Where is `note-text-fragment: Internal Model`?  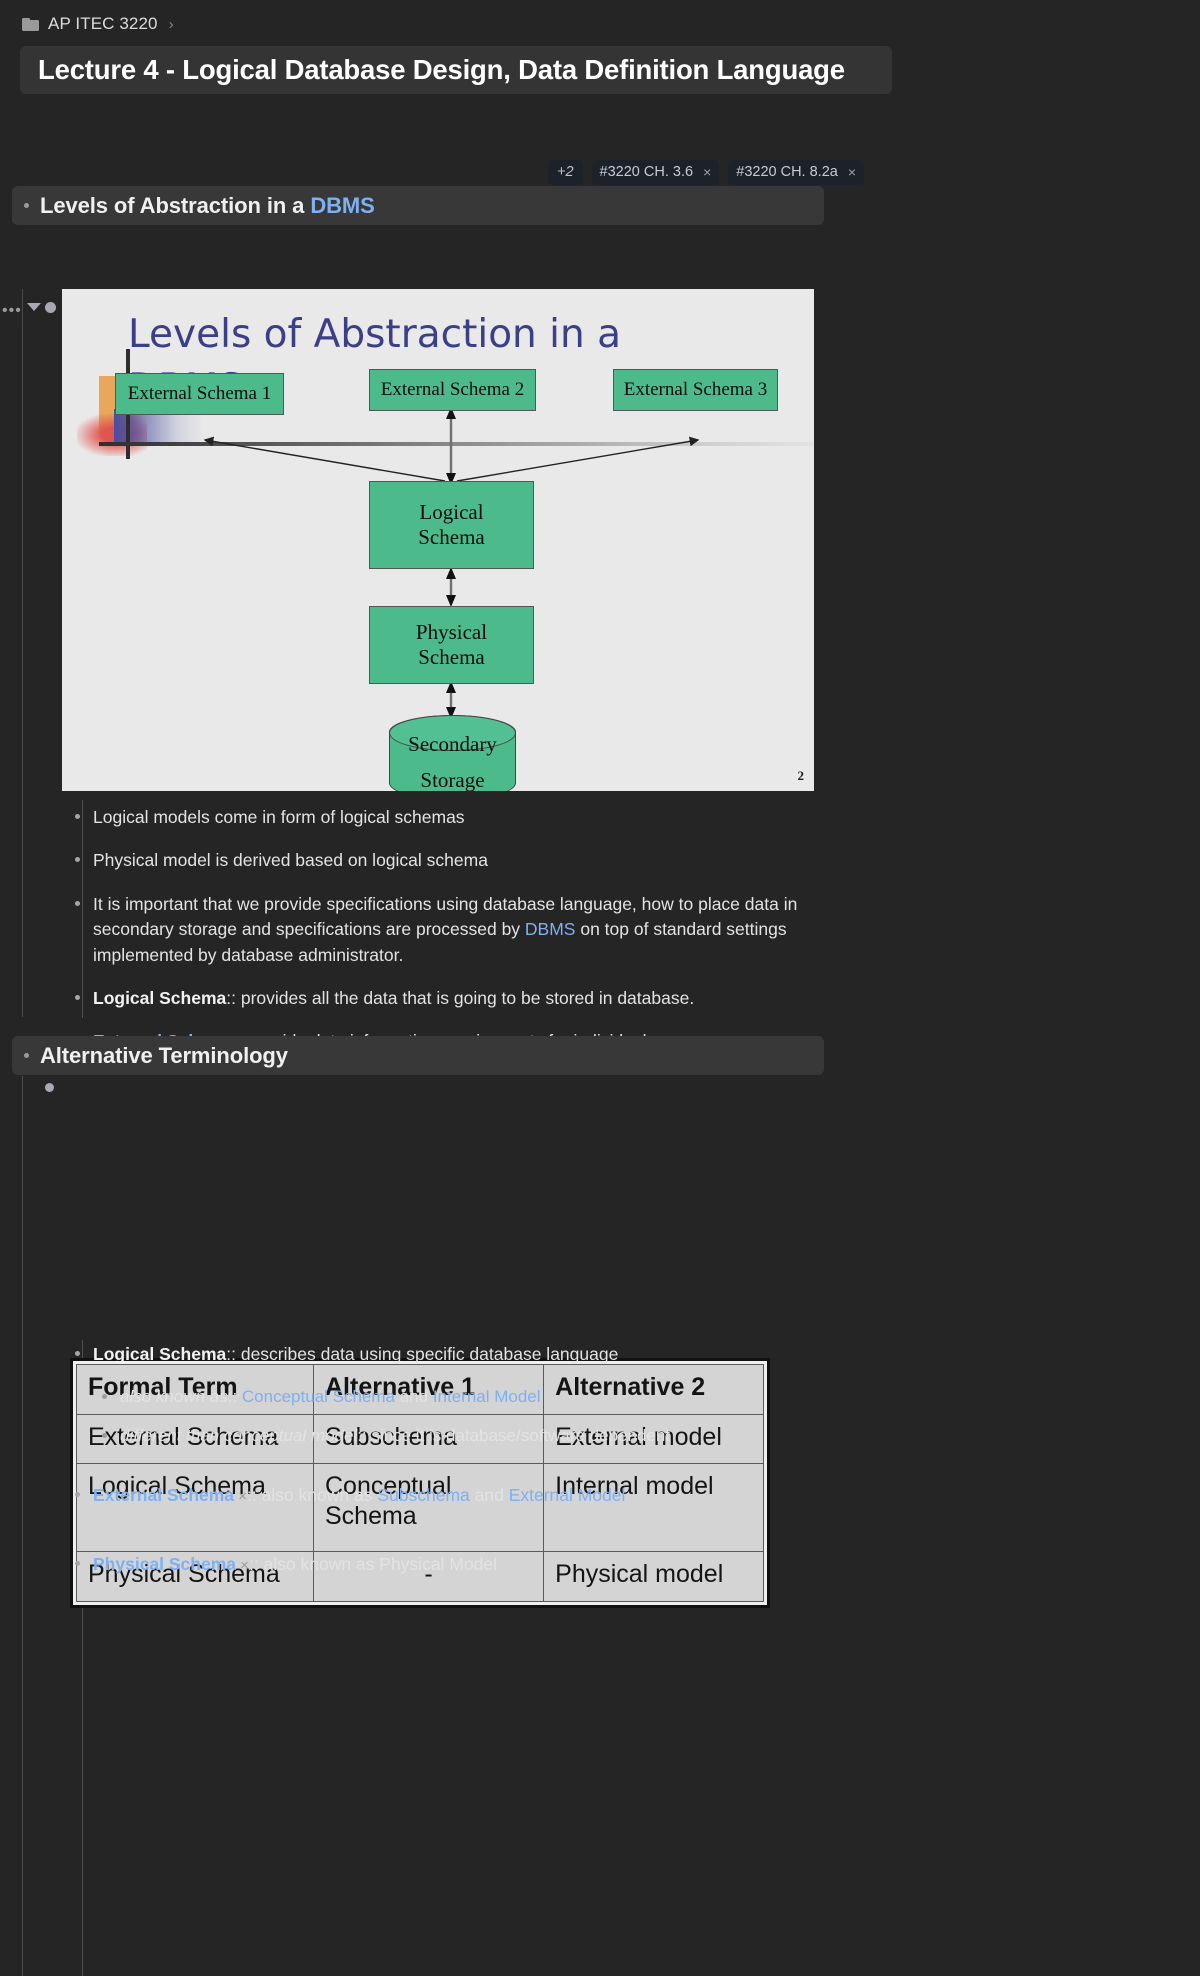 note-text-fragment: Internal Model is located at coordinates (487, 1396).